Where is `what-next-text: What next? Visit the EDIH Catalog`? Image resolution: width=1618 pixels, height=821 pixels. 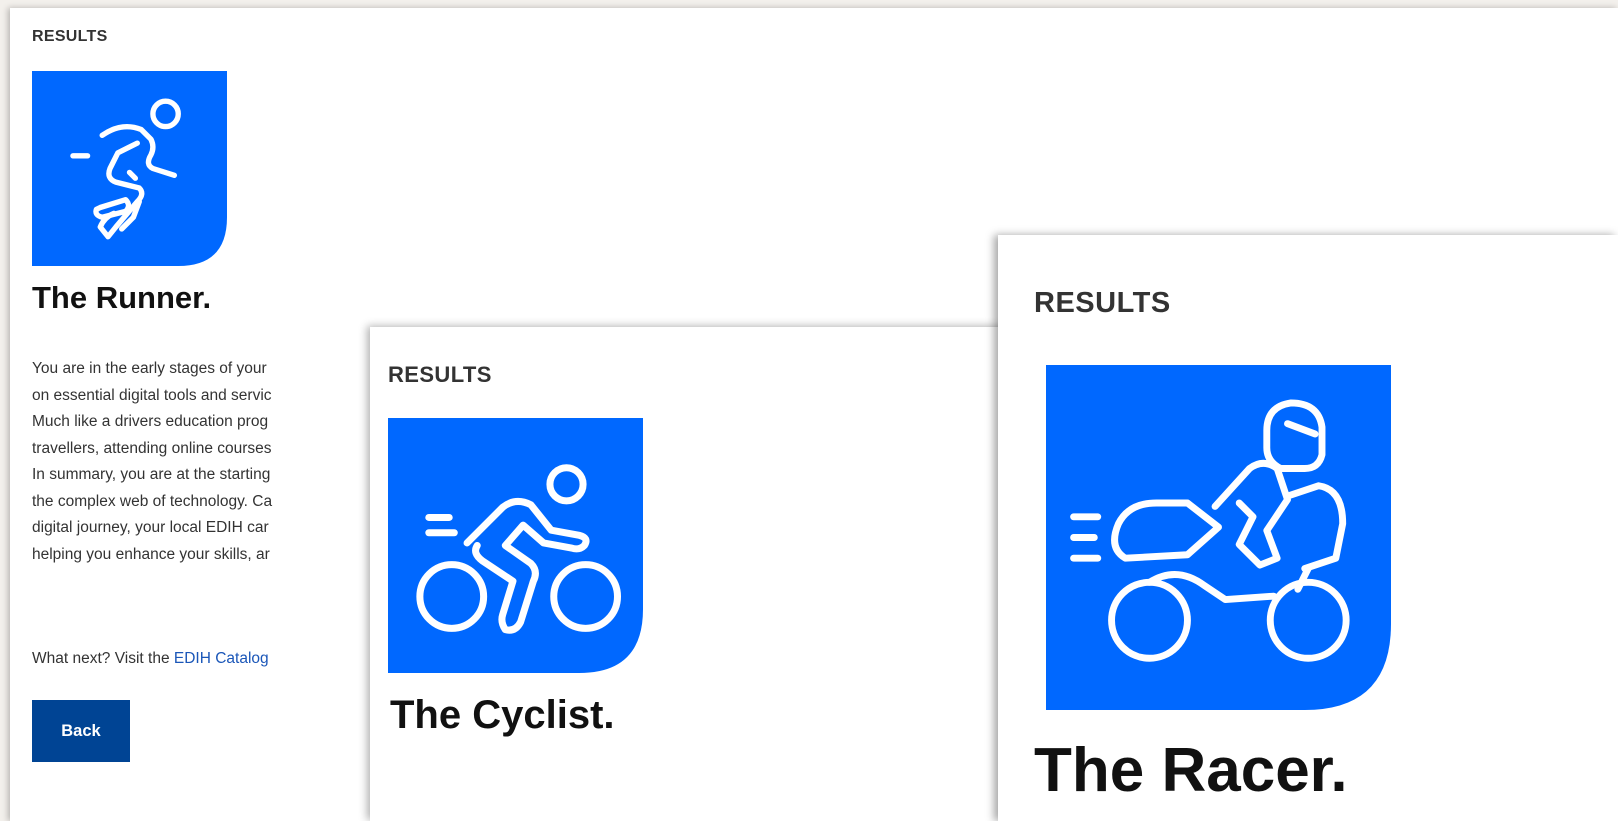
what-next-text: What next? Visit the EDIH Catalog is located at coordinates (150, 659).